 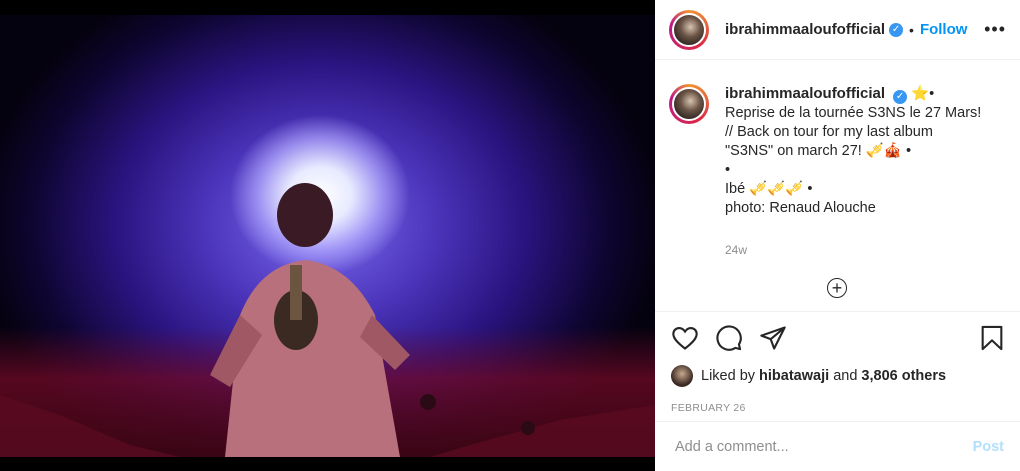 I want to click on post-comment-button: Post, so click(x=988, y=447).